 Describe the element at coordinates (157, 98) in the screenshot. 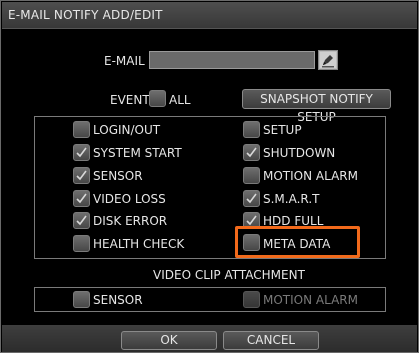

I see `event-all-checkbox` at that location.